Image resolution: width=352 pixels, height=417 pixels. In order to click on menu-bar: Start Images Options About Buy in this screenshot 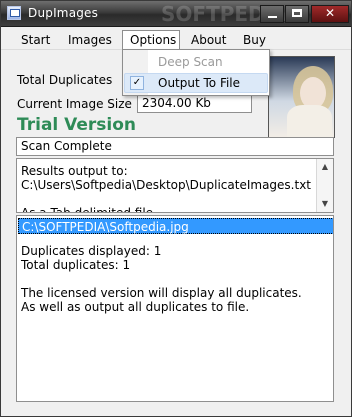, I will do `click(176, 39)`.